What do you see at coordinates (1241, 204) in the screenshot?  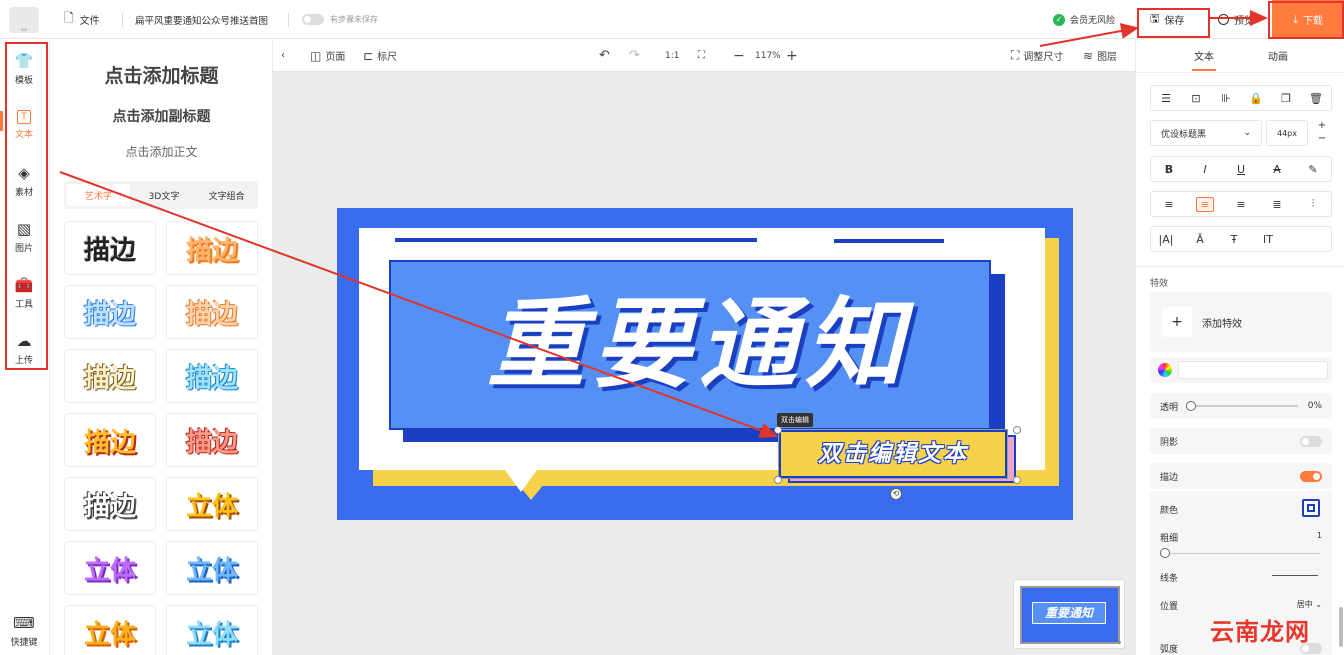 I see `align-right-icon: ≡` at bounding box center [1241, 204].